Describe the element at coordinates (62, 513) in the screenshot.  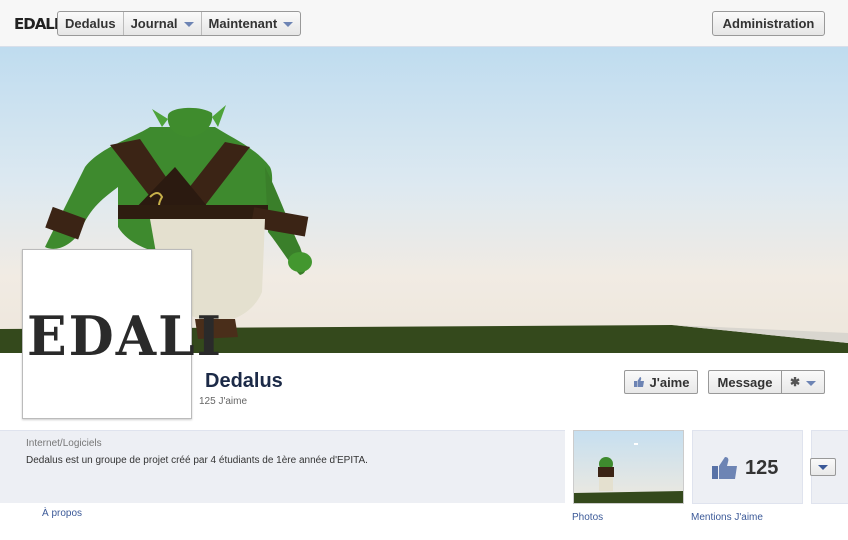
I see `about-tab-link: À propos` at that location.